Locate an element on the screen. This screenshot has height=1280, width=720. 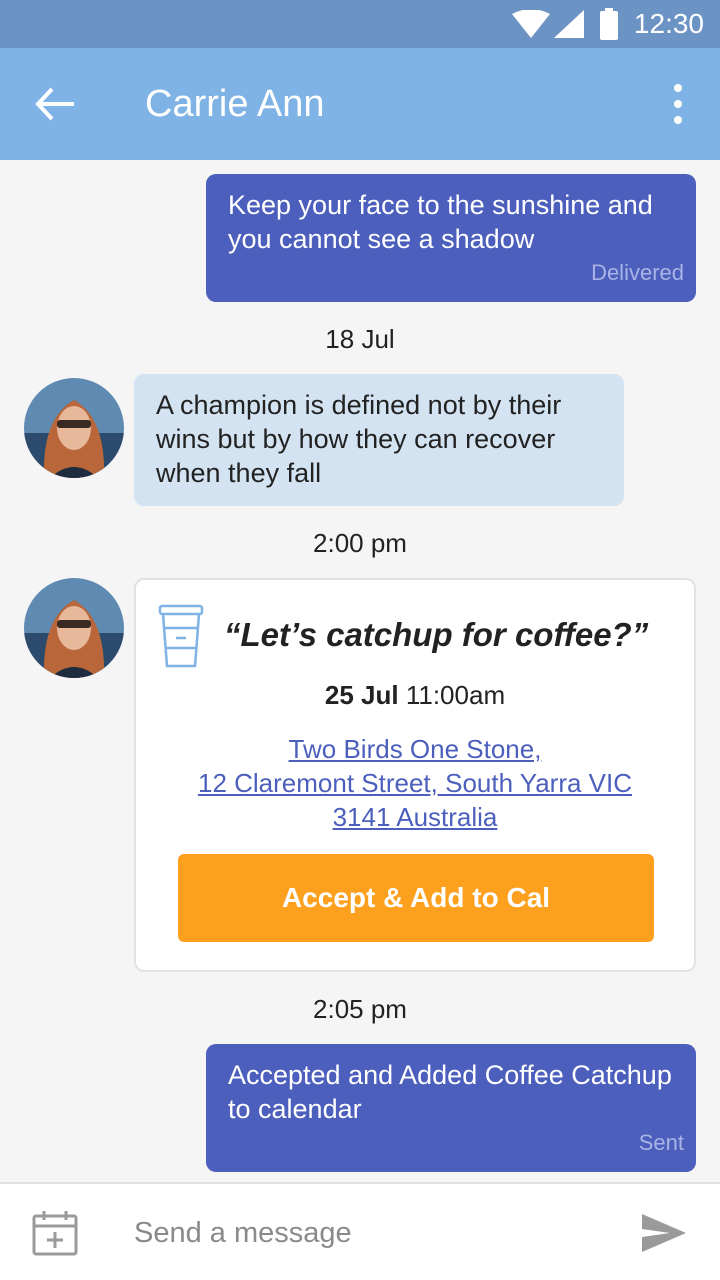
delivery-status: Delivered is located at coordinates (637, 272).